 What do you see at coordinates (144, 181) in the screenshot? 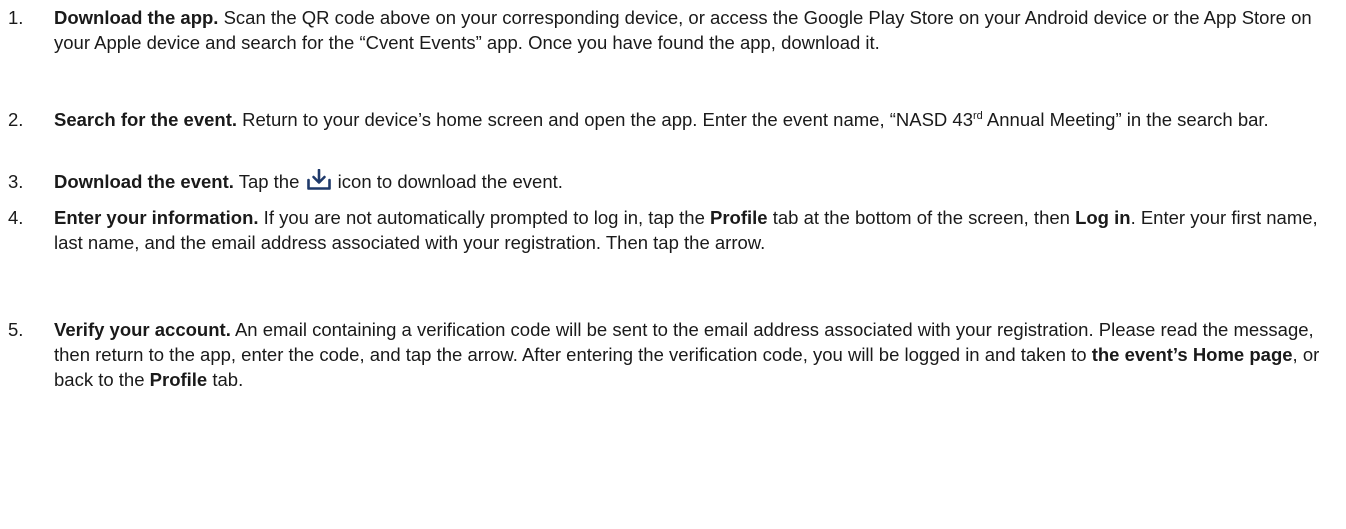
I see `step-heading: Download the event.` at bounding box center [144, 181].